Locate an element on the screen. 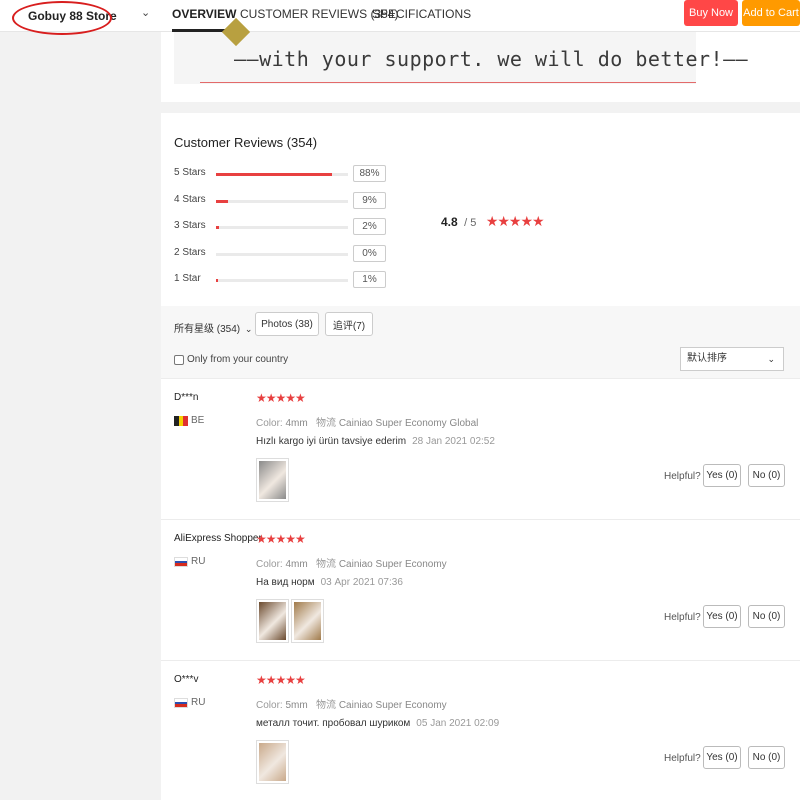 This screenshot has height=800, width=800. rating-row: 3 Stars 2% is located at coordinates (289, 227).